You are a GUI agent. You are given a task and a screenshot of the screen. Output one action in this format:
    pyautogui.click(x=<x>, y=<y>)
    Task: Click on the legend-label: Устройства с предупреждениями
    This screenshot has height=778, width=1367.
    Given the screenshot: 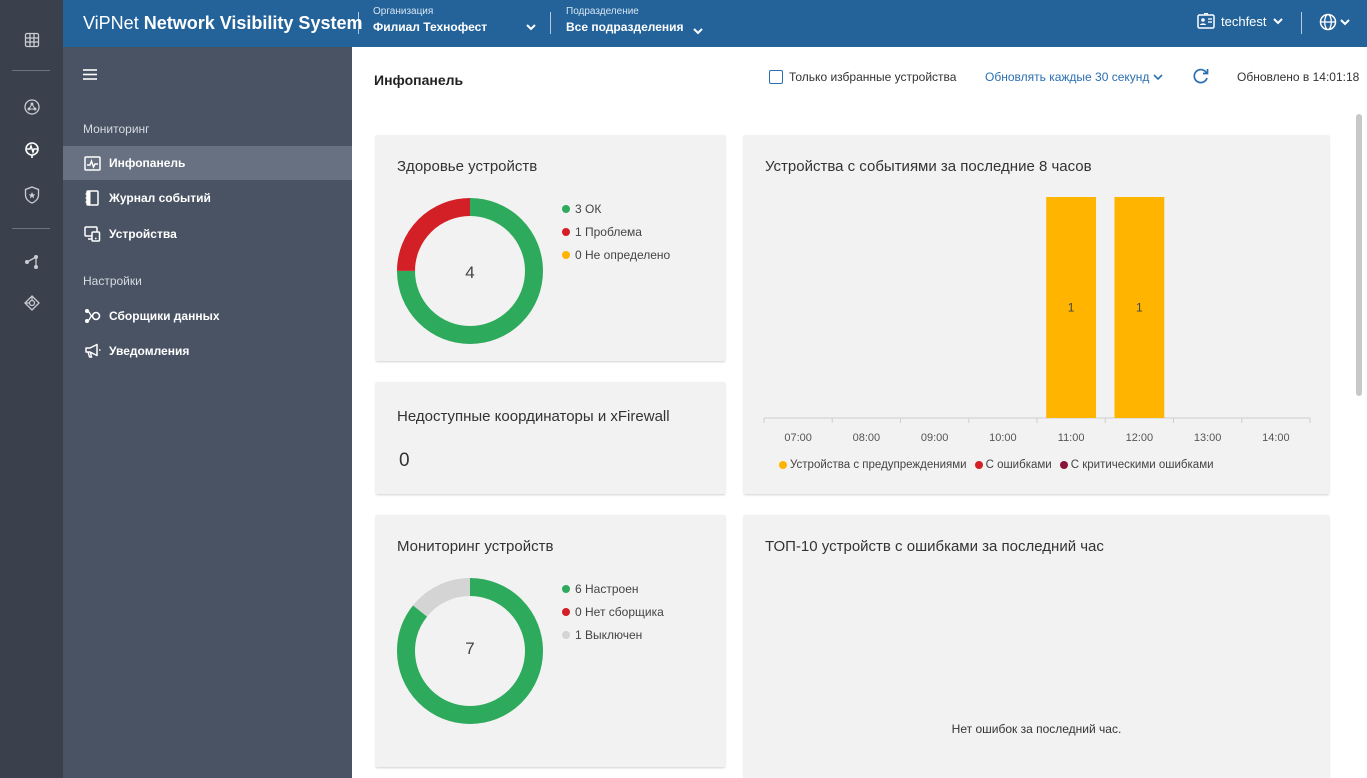 What is the action you would take?
    pyautogui.click(x=878, y=465)
    